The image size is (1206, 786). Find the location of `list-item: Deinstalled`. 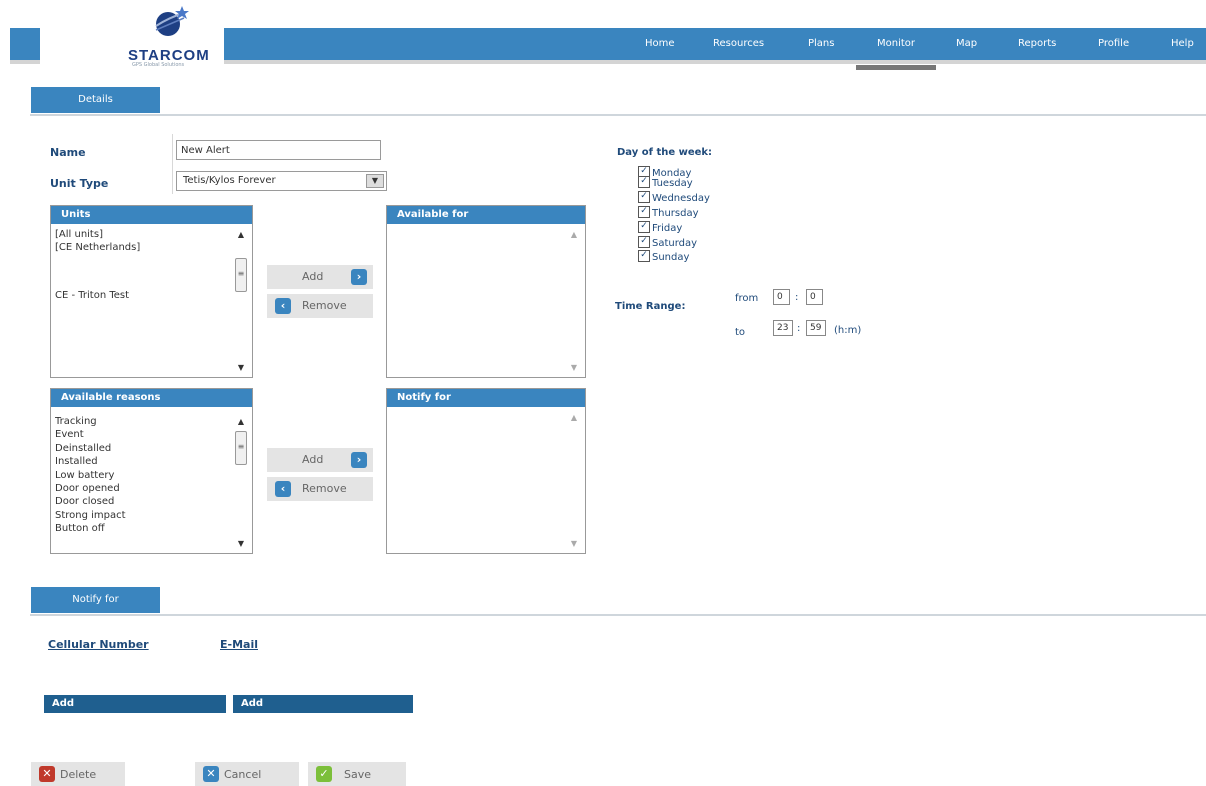

list-item: Deinstalled is located at coordinates (142, 448).